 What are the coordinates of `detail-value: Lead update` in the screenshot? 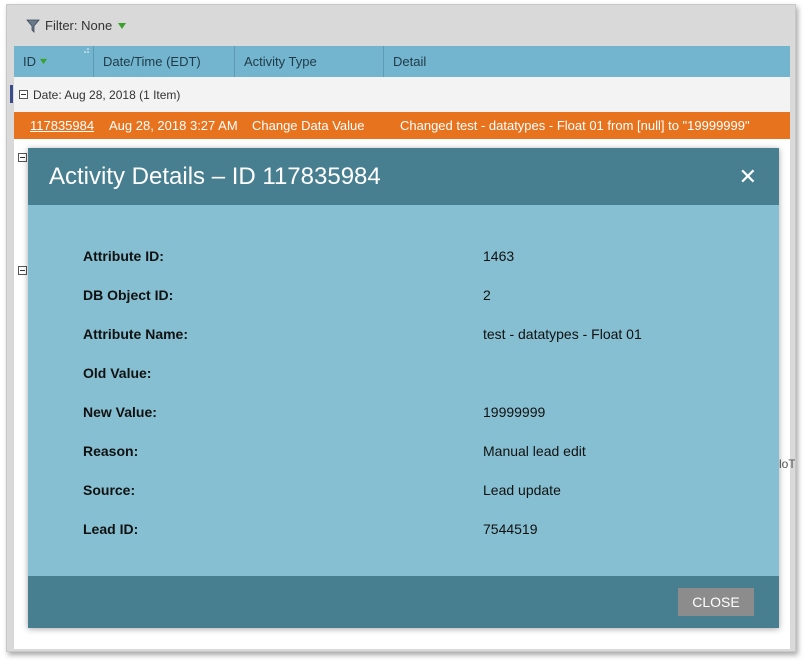 It's located at (522, 490).